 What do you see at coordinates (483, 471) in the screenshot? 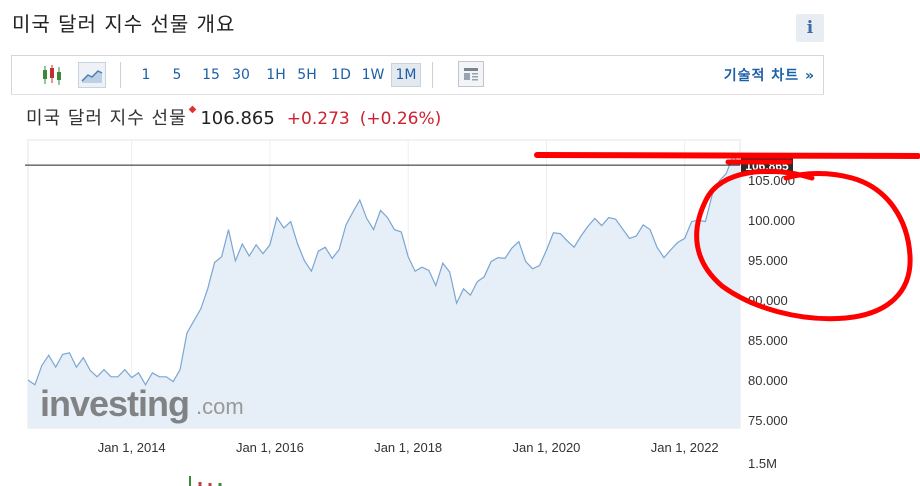
I see `volume-area: 1.5M` at bounding box center [483, 471].